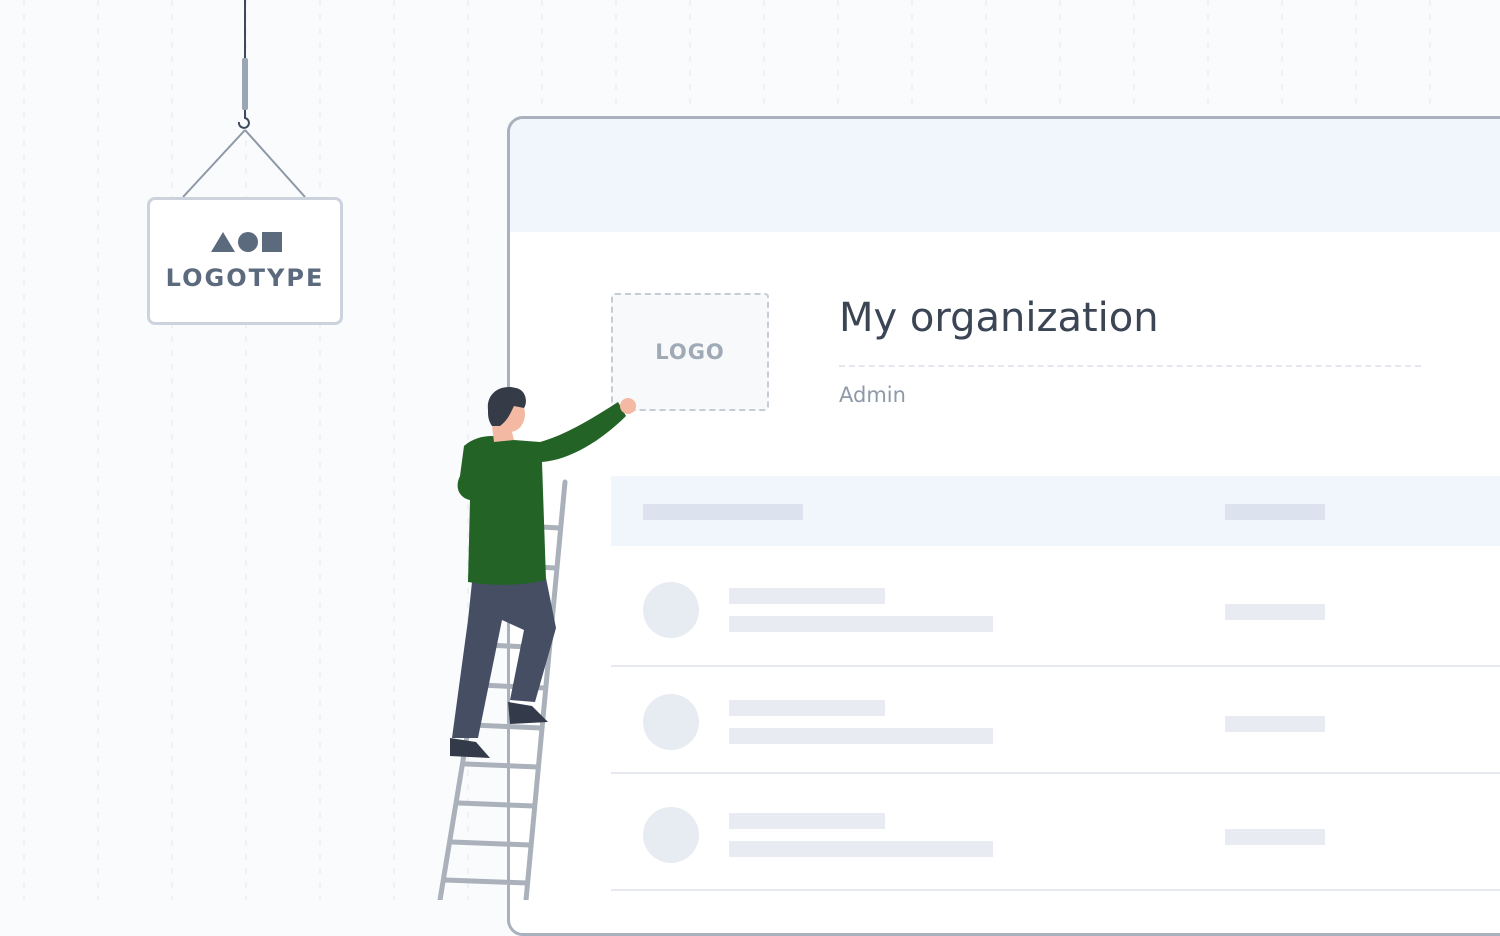  Describe the element at coordinates (223, 242) in the screenshot. I see `triangle-icon` at that location.